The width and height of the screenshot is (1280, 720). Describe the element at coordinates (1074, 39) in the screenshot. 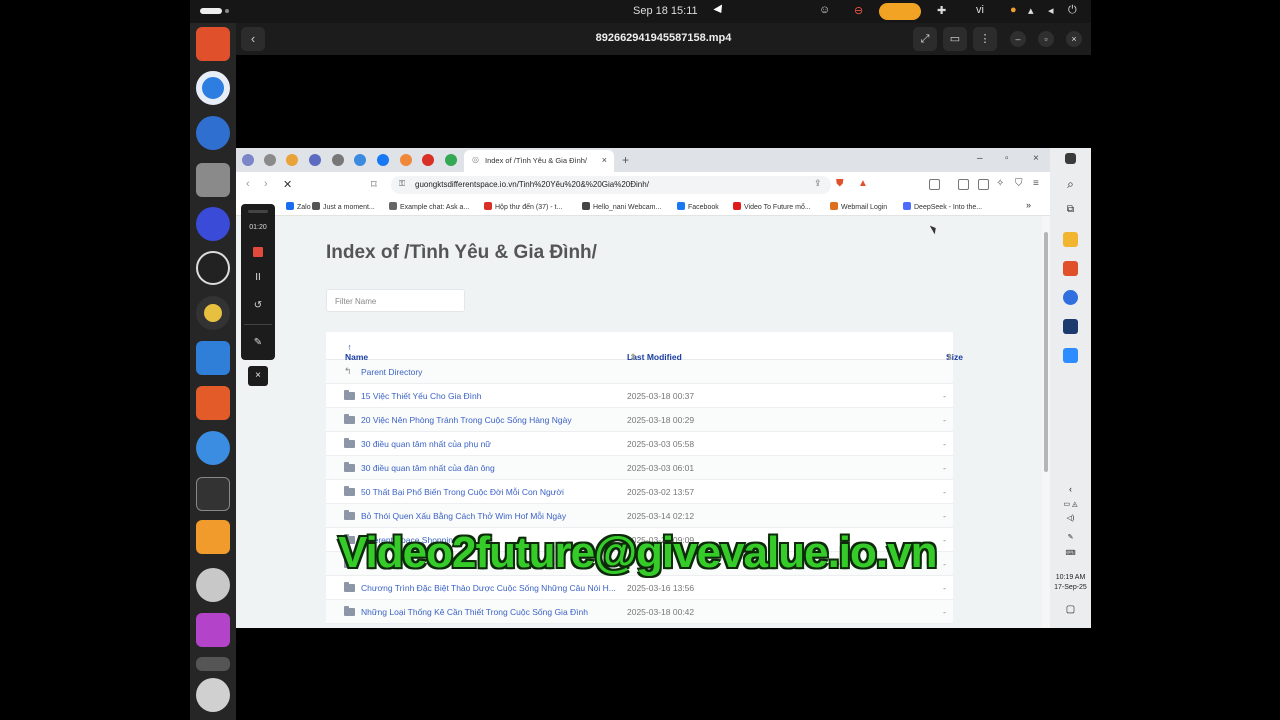

I see `close-button: ×` at that location.